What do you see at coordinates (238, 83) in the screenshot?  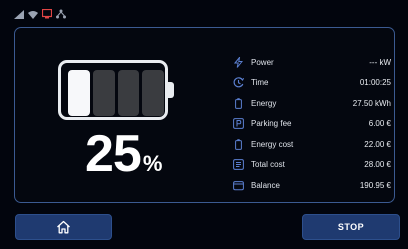 I see `clock-icon` at bounding box center [238, 83].